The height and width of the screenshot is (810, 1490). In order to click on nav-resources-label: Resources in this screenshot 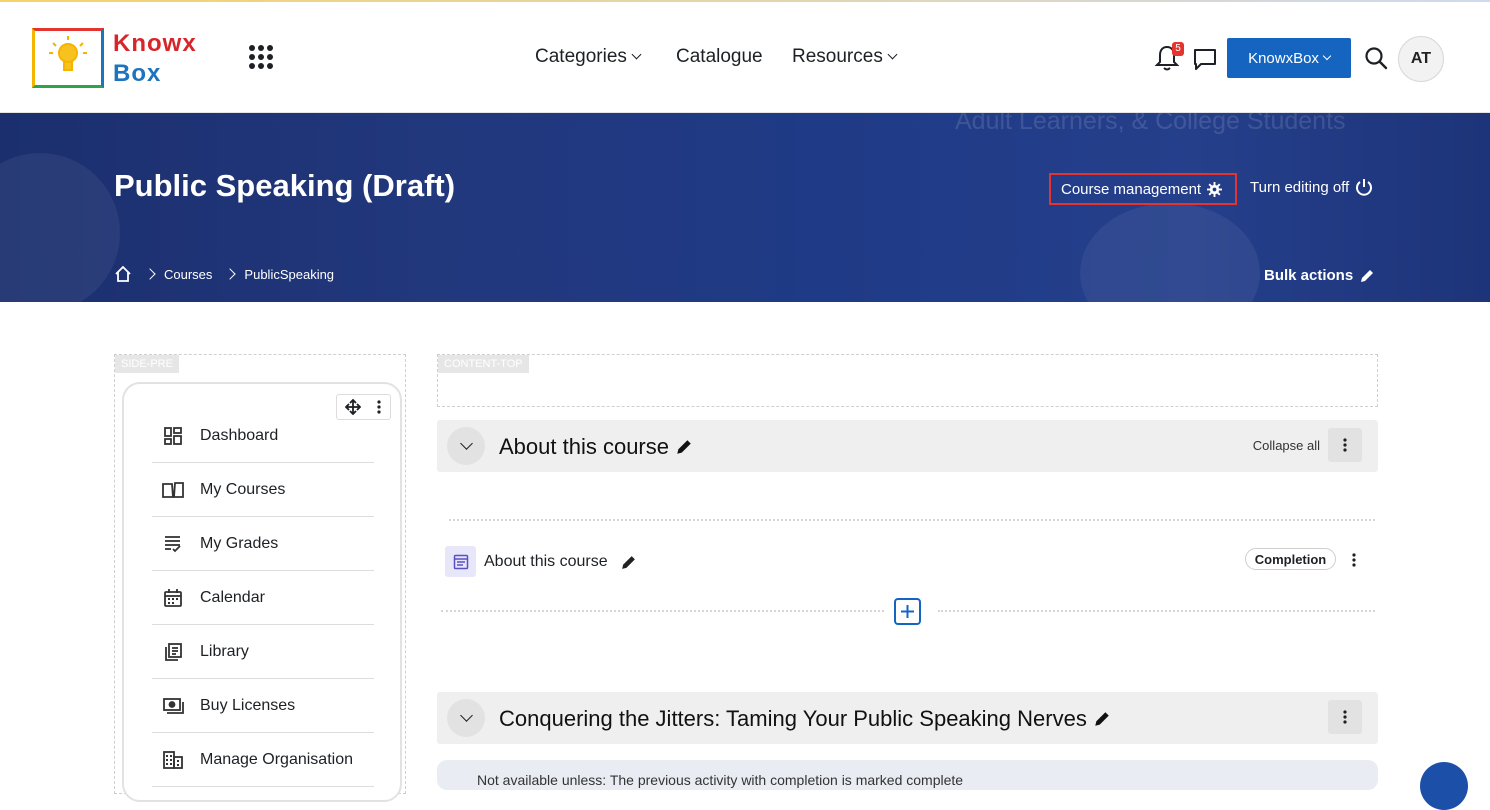, I will do `click(837, 56)`.